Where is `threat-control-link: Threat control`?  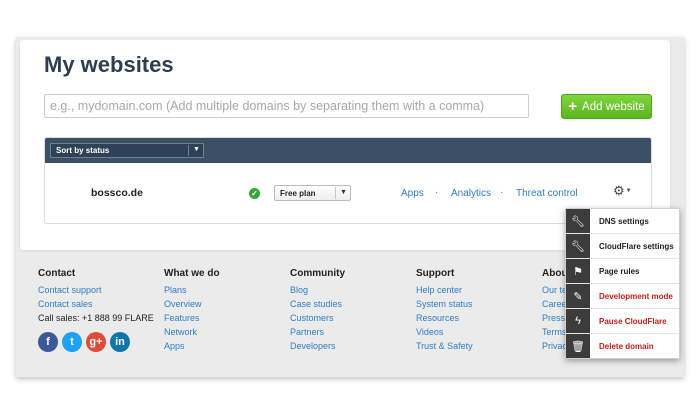 threat-control-link: Threat control is located at coordinates (547, 193).